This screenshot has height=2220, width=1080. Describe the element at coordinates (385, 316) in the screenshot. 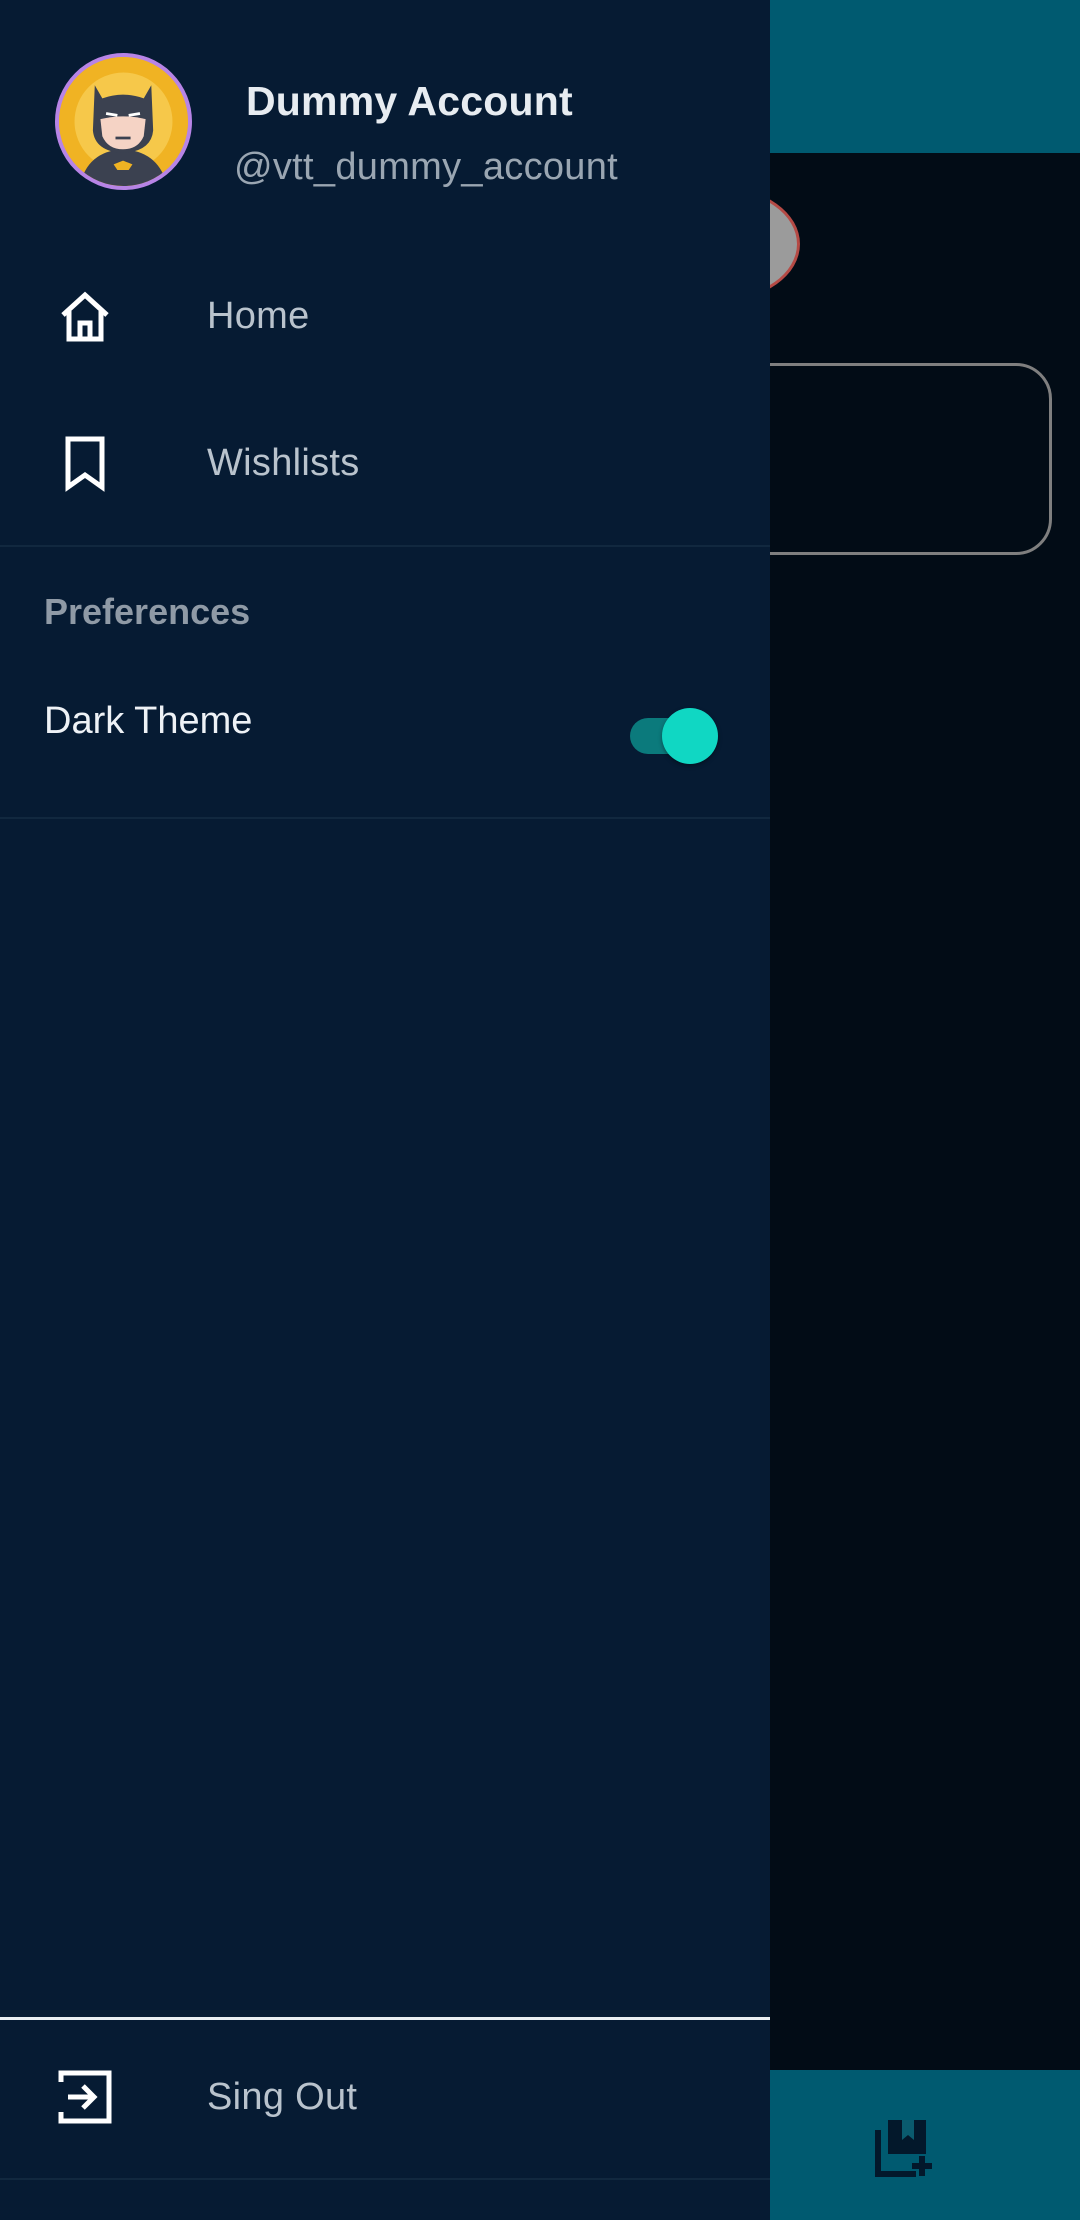

I see `nav-item-home: Home` at that location.